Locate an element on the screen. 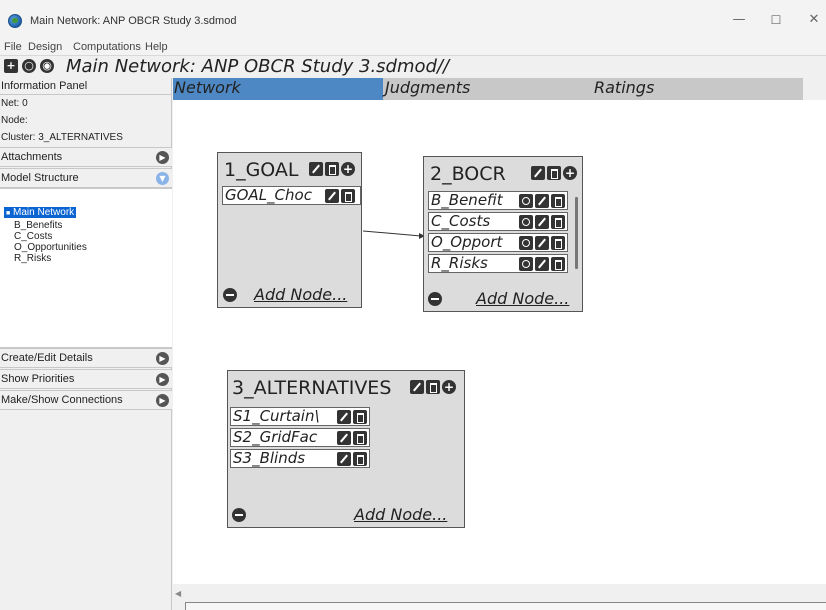 The width and height of the screenshot is (826, 610). node-b-benefit: B_Benefit is located at coordinates (498, 200).